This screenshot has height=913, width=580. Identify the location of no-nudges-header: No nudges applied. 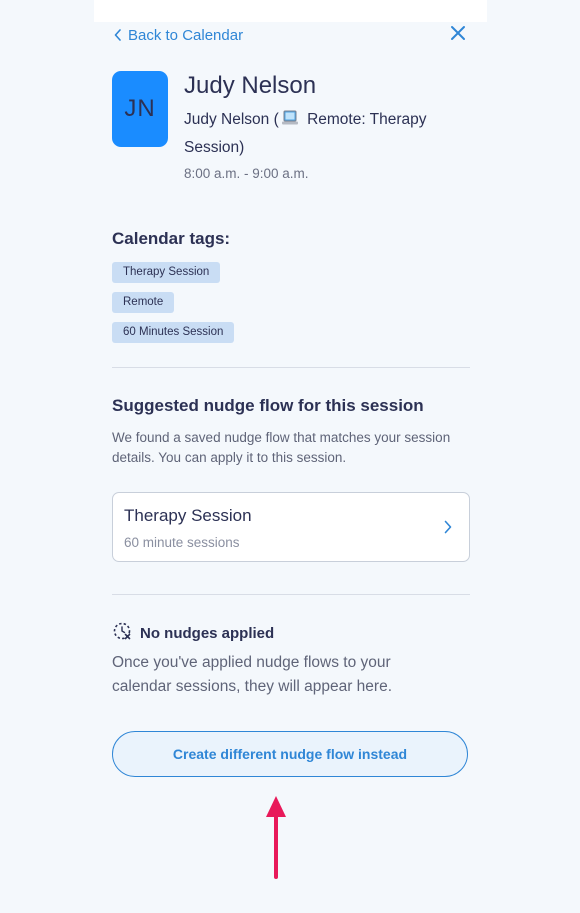
(193, 633).